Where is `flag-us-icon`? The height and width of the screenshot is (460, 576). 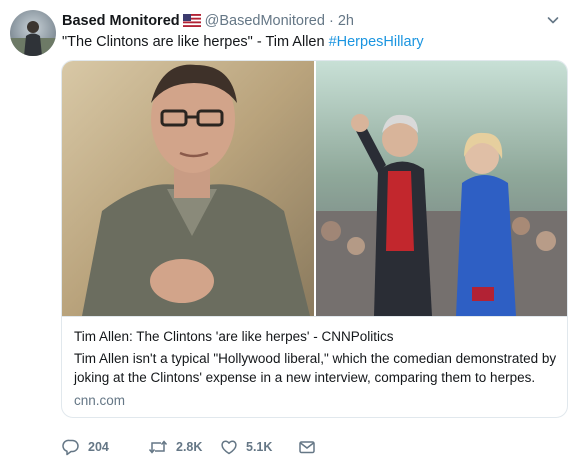
flag-us-icon is located at coordinates (191, 23).